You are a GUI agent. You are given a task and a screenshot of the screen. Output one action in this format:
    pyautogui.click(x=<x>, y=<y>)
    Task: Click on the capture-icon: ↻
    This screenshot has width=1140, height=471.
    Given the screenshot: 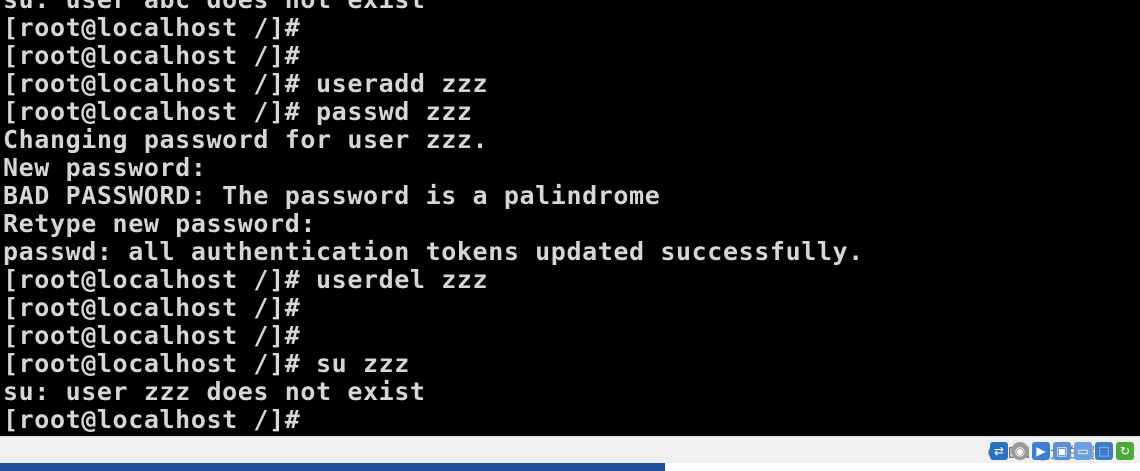 What is the action you would take?
    pyautogui.click(x=1125, y=451)
    